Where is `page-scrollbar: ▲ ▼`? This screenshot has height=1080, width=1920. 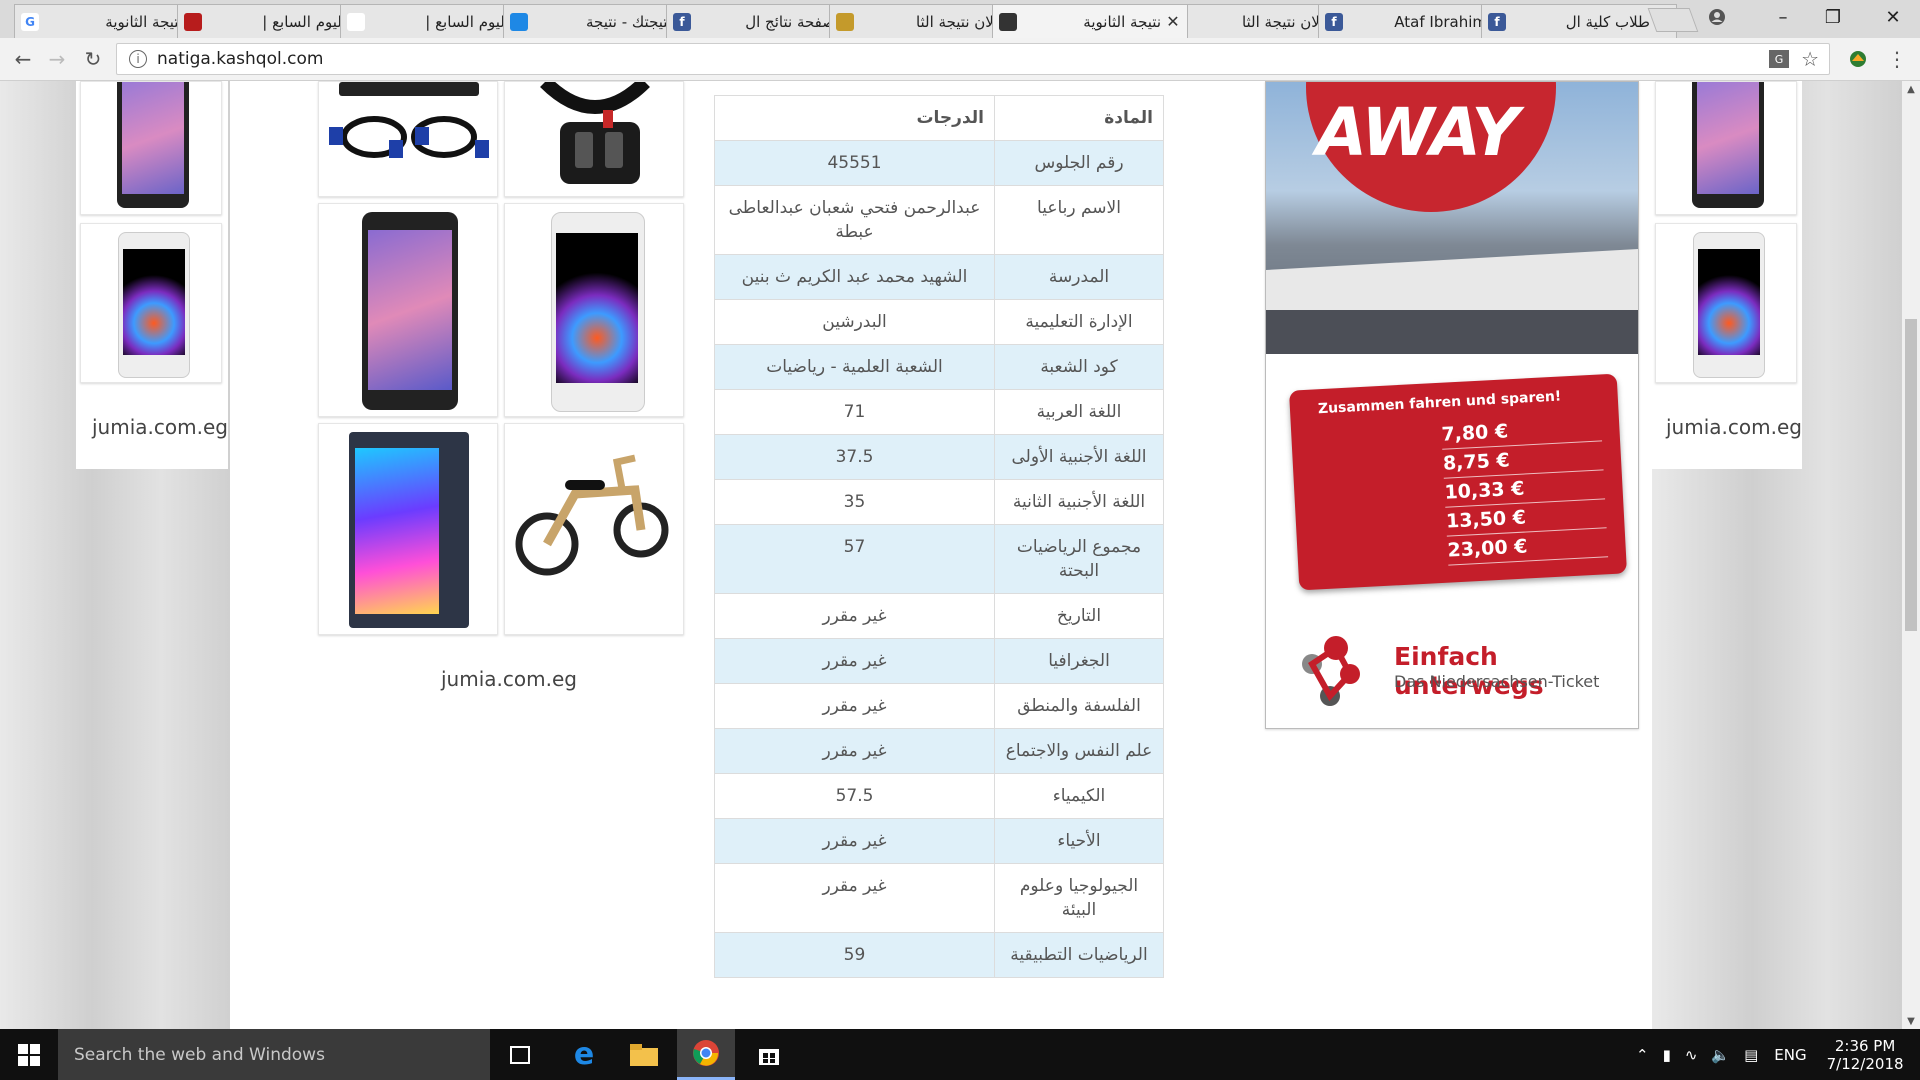 page-scrollbar: ▲ ▼ is located at coordinates (1911, 555).